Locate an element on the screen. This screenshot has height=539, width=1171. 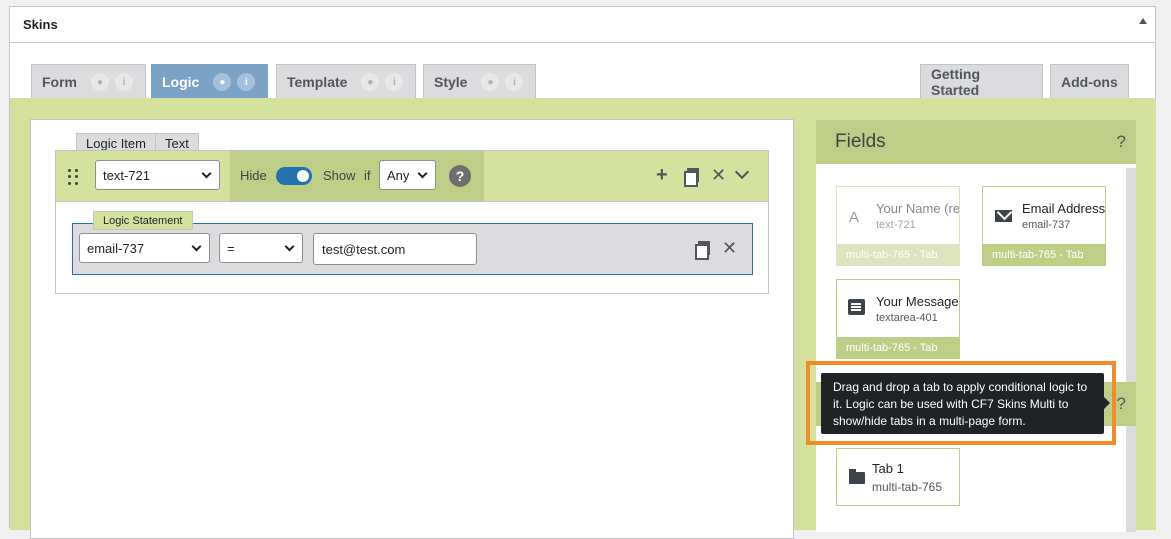
statement-value-input: test@test.com is located at coordinates (395, 249).